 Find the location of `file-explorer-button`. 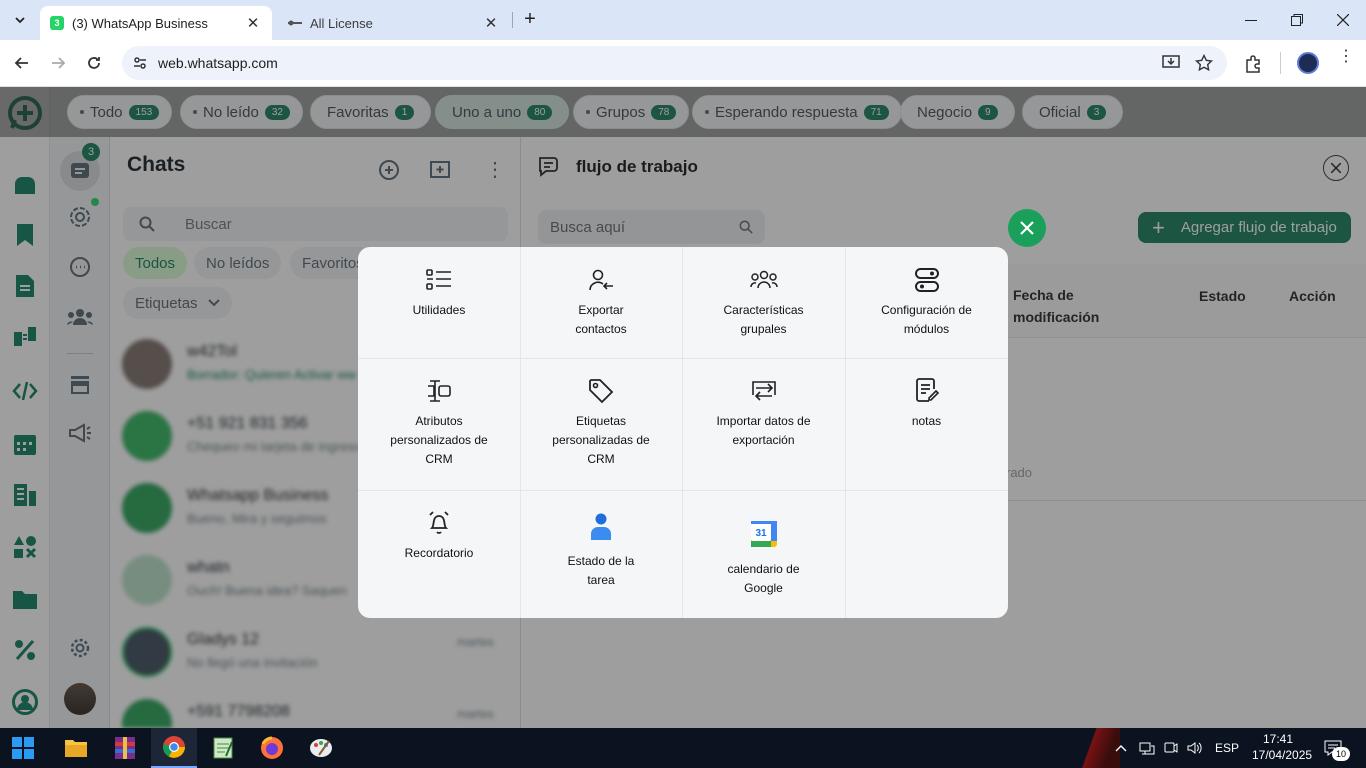

file-explorer-button is located at coordinates (76, 748).